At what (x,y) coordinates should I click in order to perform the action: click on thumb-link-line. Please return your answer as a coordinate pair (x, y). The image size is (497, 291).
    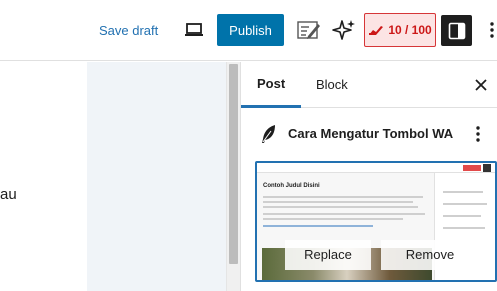
    Looking at the image, I should click on (318, 226).